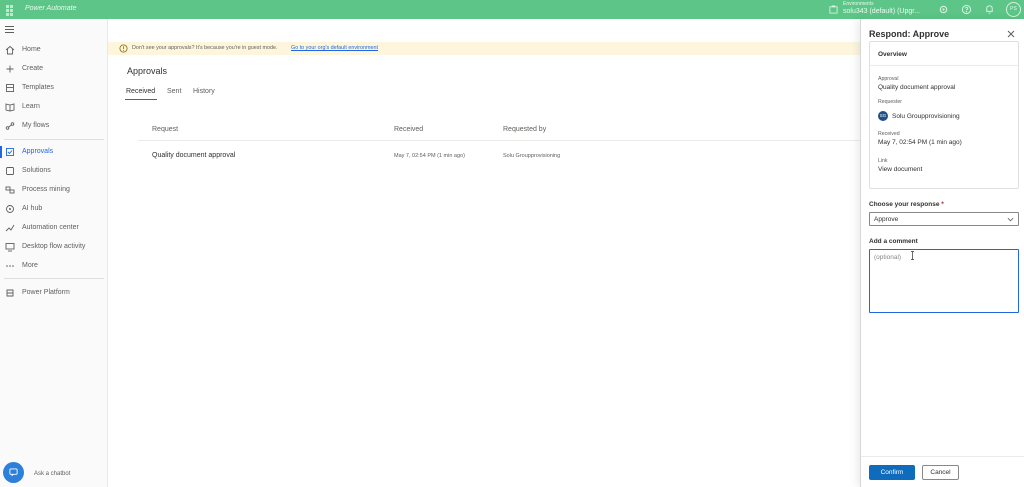 The width and height of the screenshot is (1024, 487). What do you see at coordinates (909, 34) in the screenshot?
I see `panel-title: Respond: Approve` at bounding box center [909, 34].